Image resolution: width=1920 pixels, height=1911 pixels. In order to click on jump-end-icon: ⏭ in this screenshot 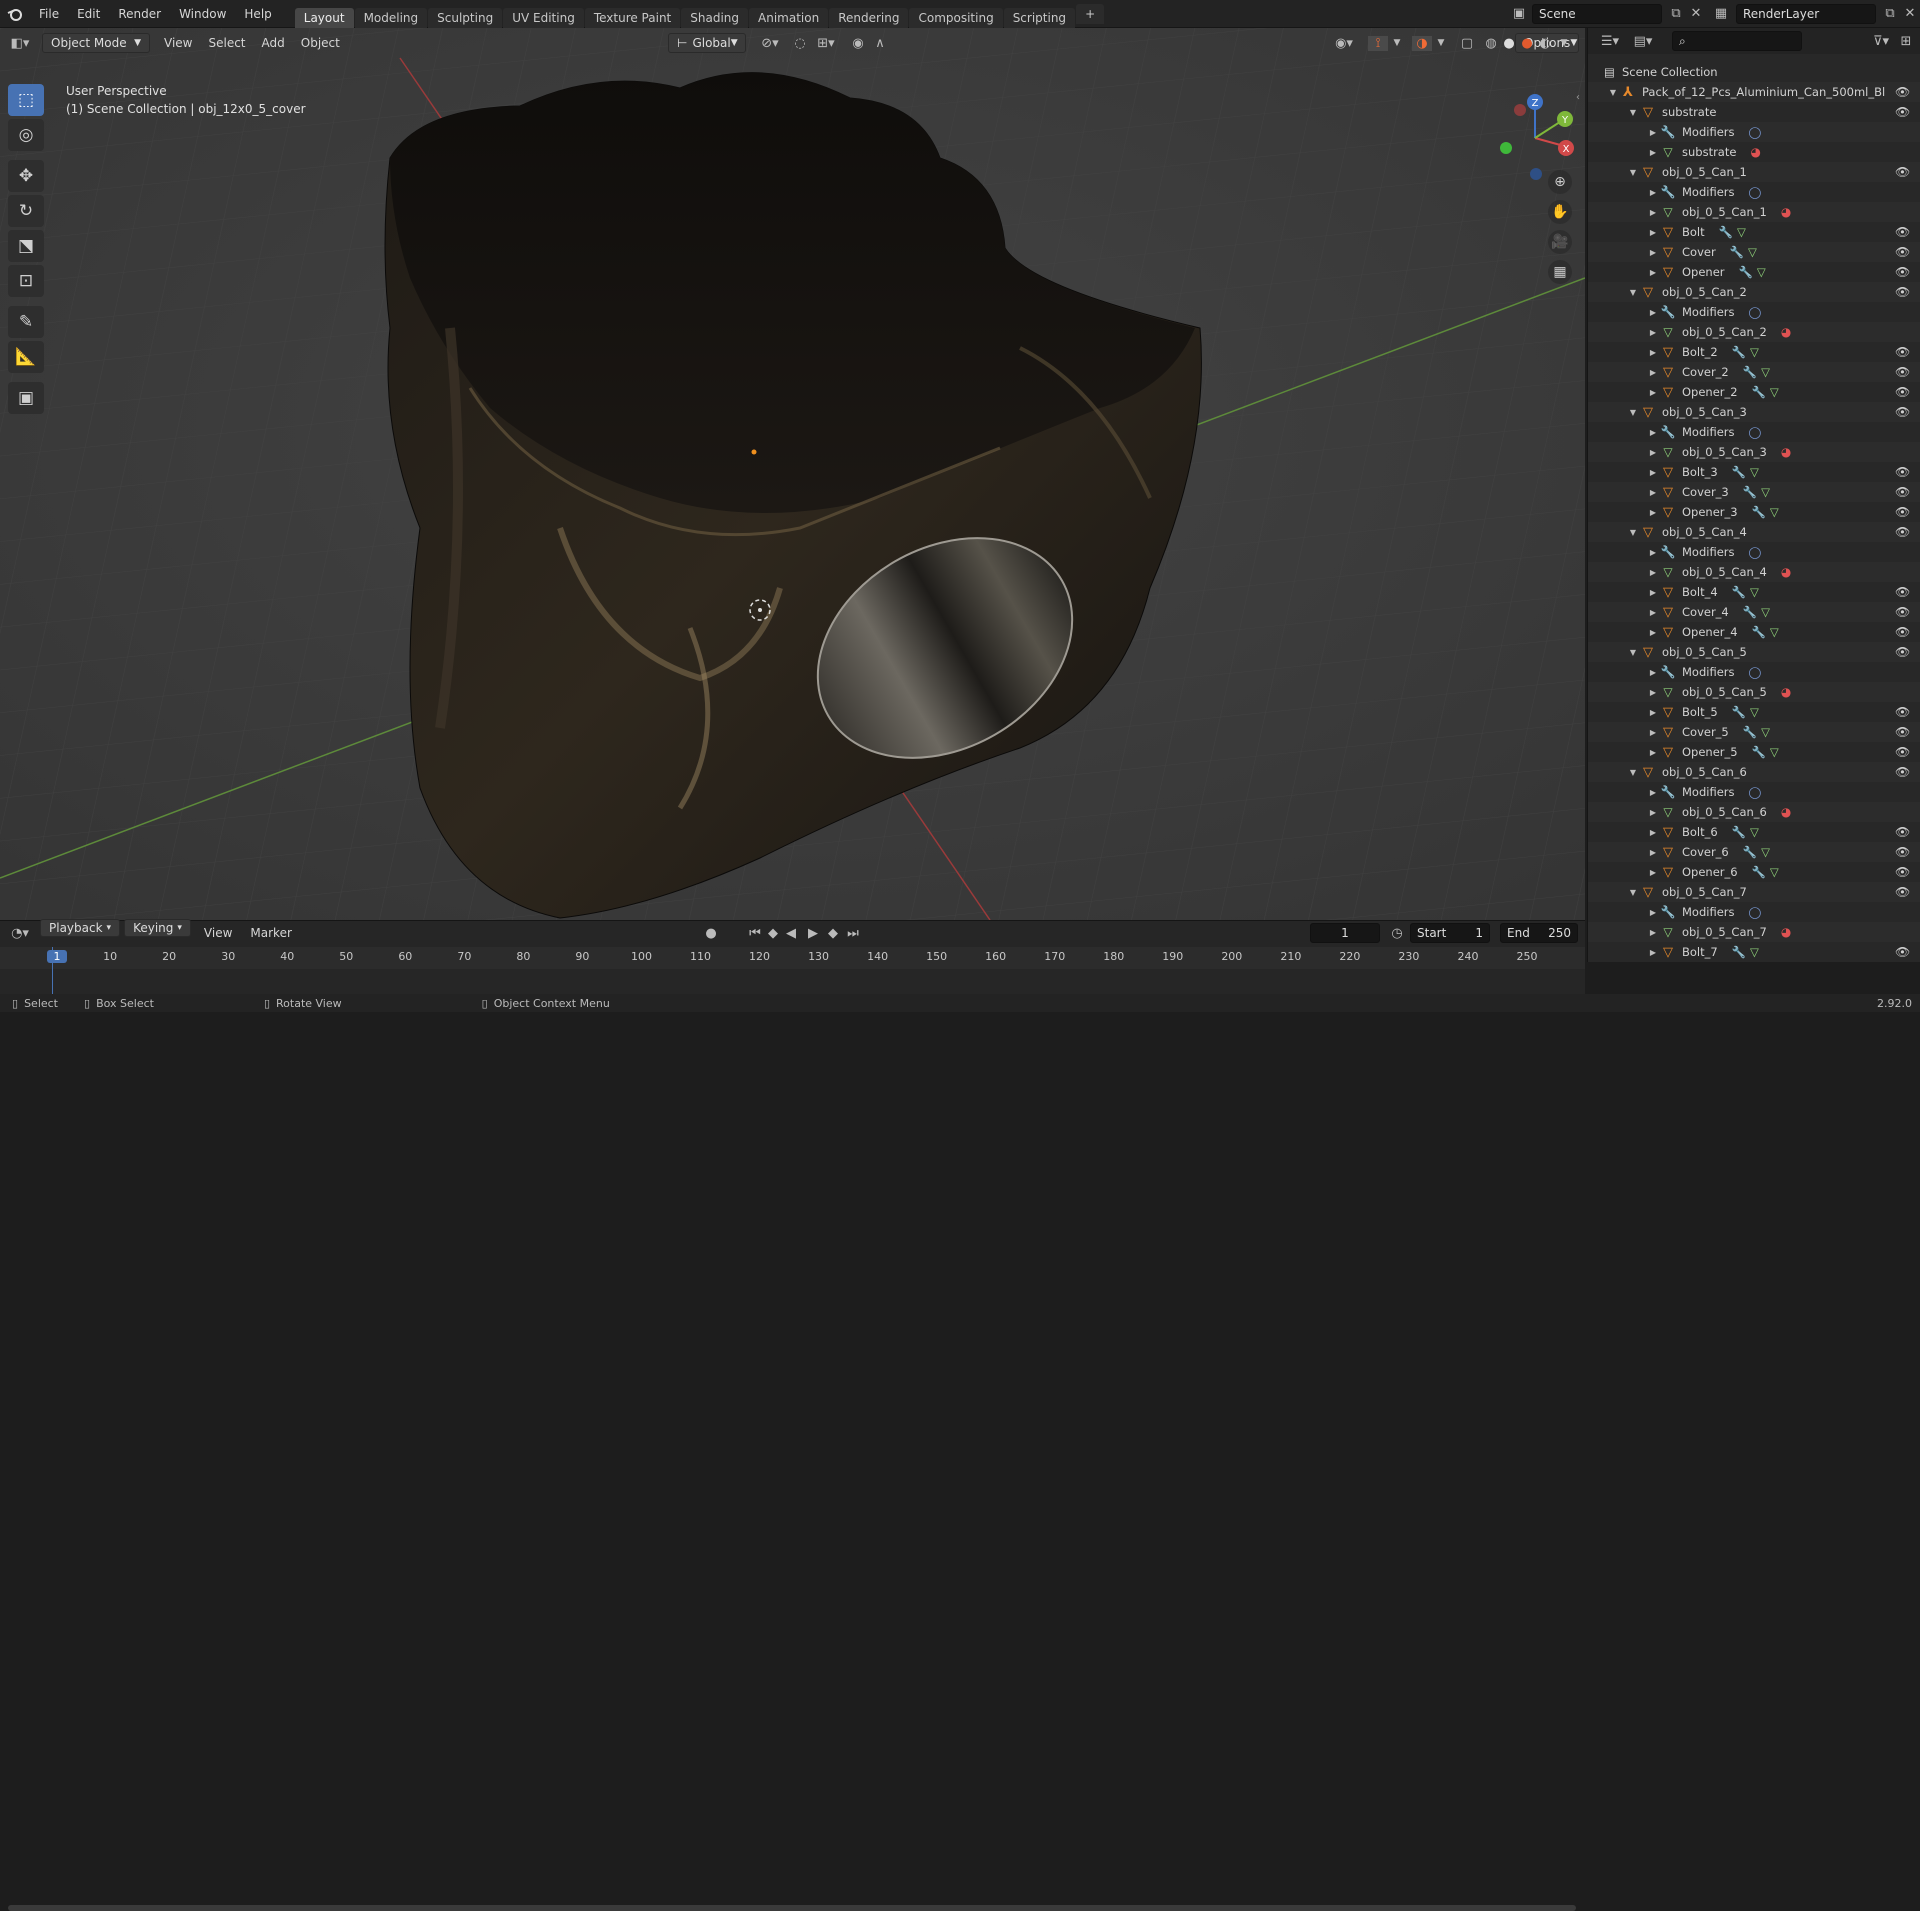, I will do `click(853, 933)`.